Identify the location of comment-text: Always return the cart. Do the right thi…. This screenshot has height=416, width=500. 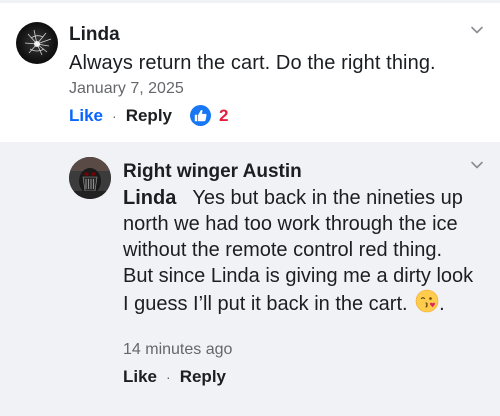
(252, 63).